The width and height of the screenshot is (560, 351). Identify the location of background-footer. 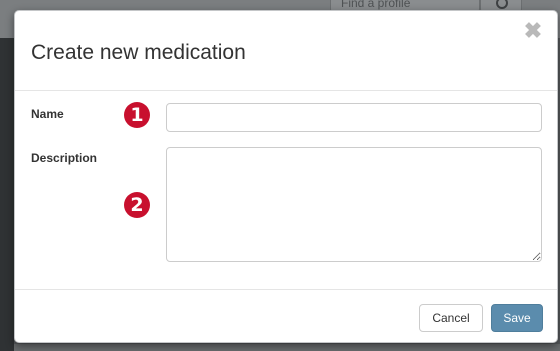
(287, 347).